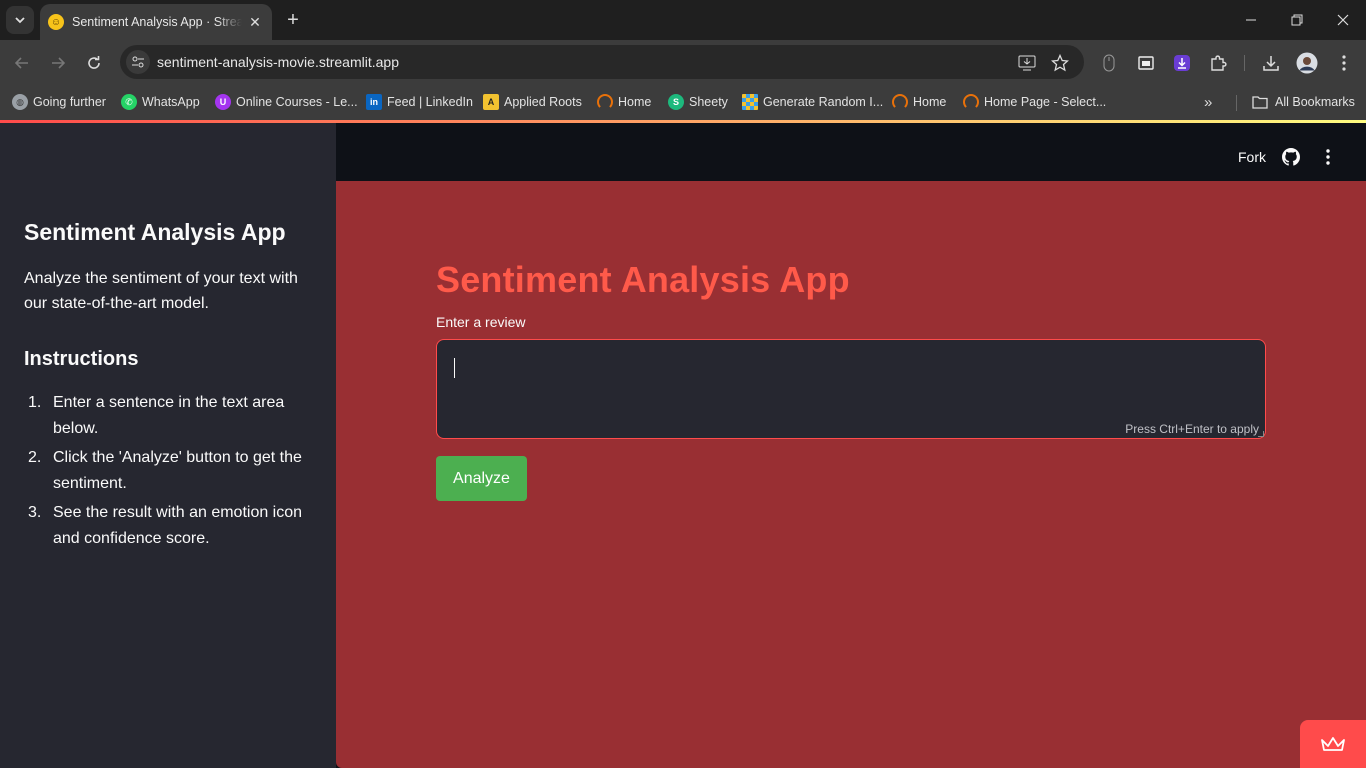 The height and width of the screenshot is (768, 1366). I want to click on download-extension-icon, so click(1182, 63).